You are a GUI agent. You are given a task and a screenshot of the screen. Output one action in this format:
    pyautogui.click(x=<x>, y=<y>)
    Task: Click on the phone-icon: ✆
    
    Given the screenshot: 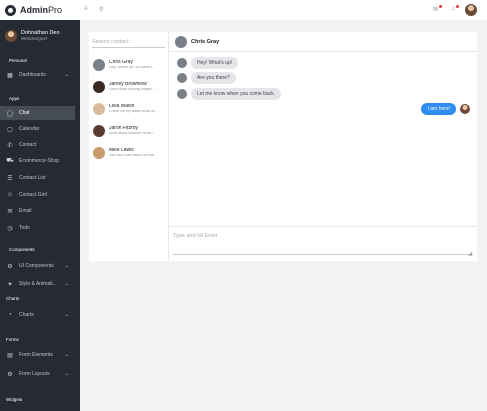 What is the action you would take?
    pyautogui.click(x=10, y=145)
    